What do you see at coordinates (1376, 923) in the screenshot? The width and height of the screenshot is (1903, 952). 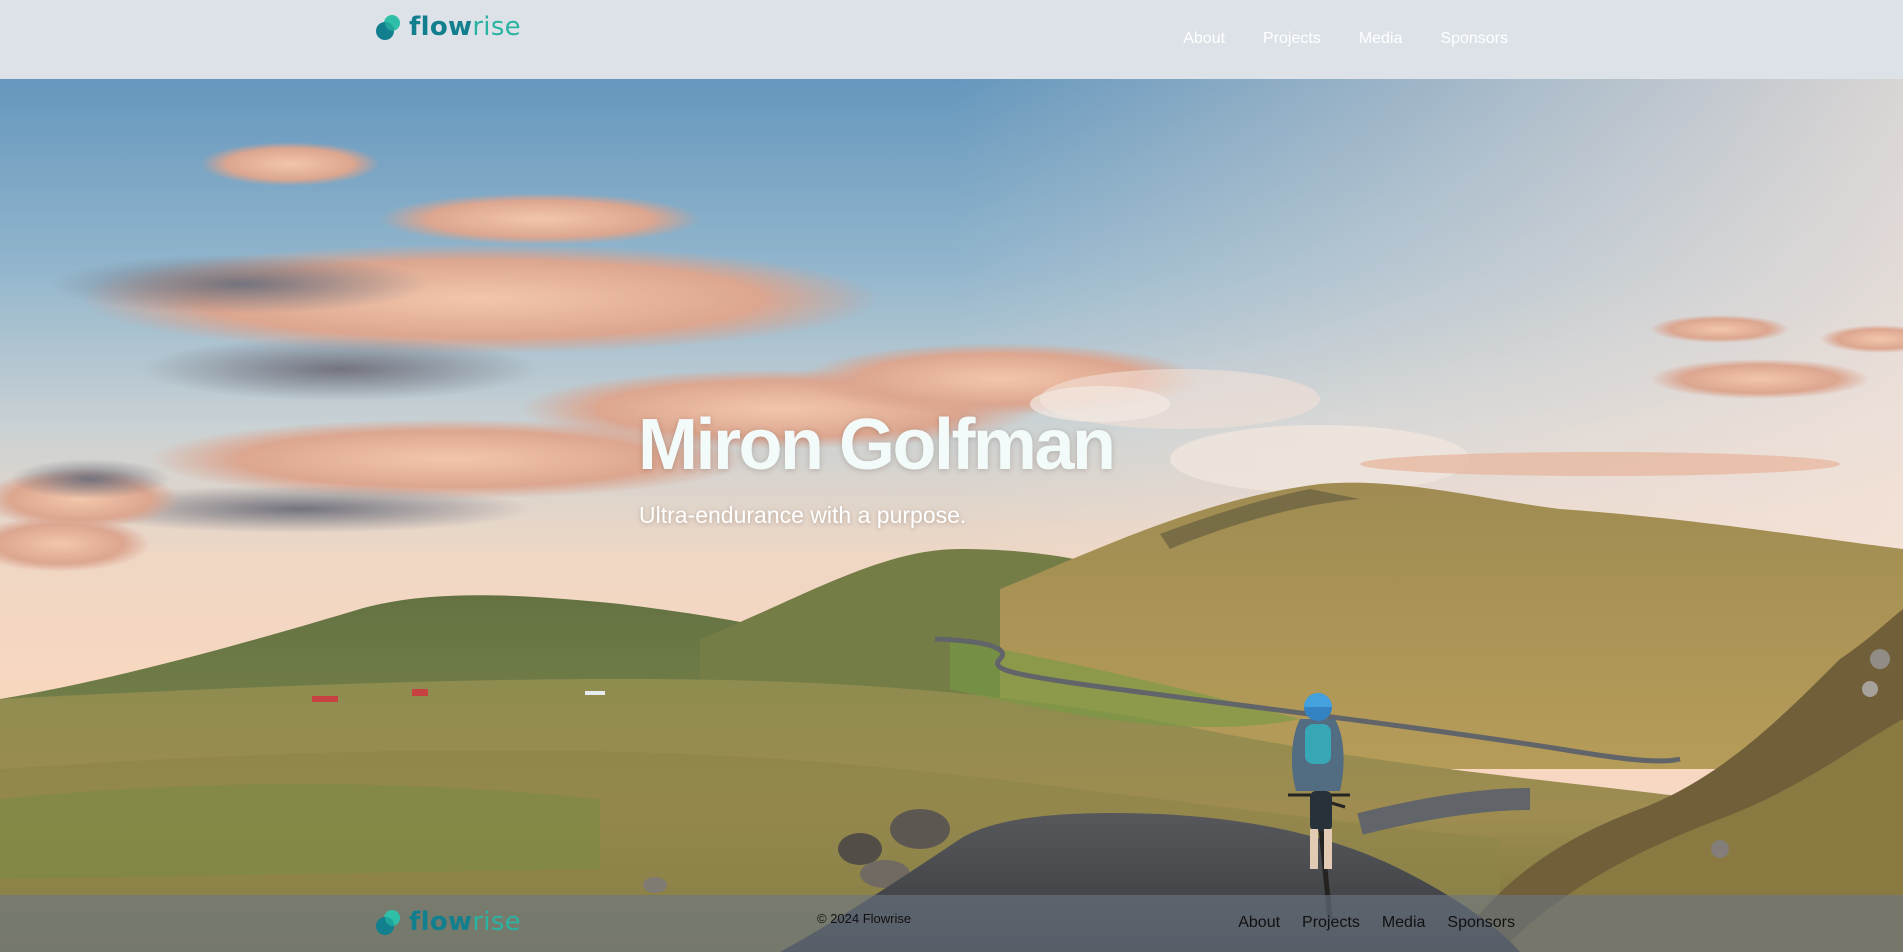 I see `footer-nav: About Projects Media Sponsors` at bounding box center [1376, 923].